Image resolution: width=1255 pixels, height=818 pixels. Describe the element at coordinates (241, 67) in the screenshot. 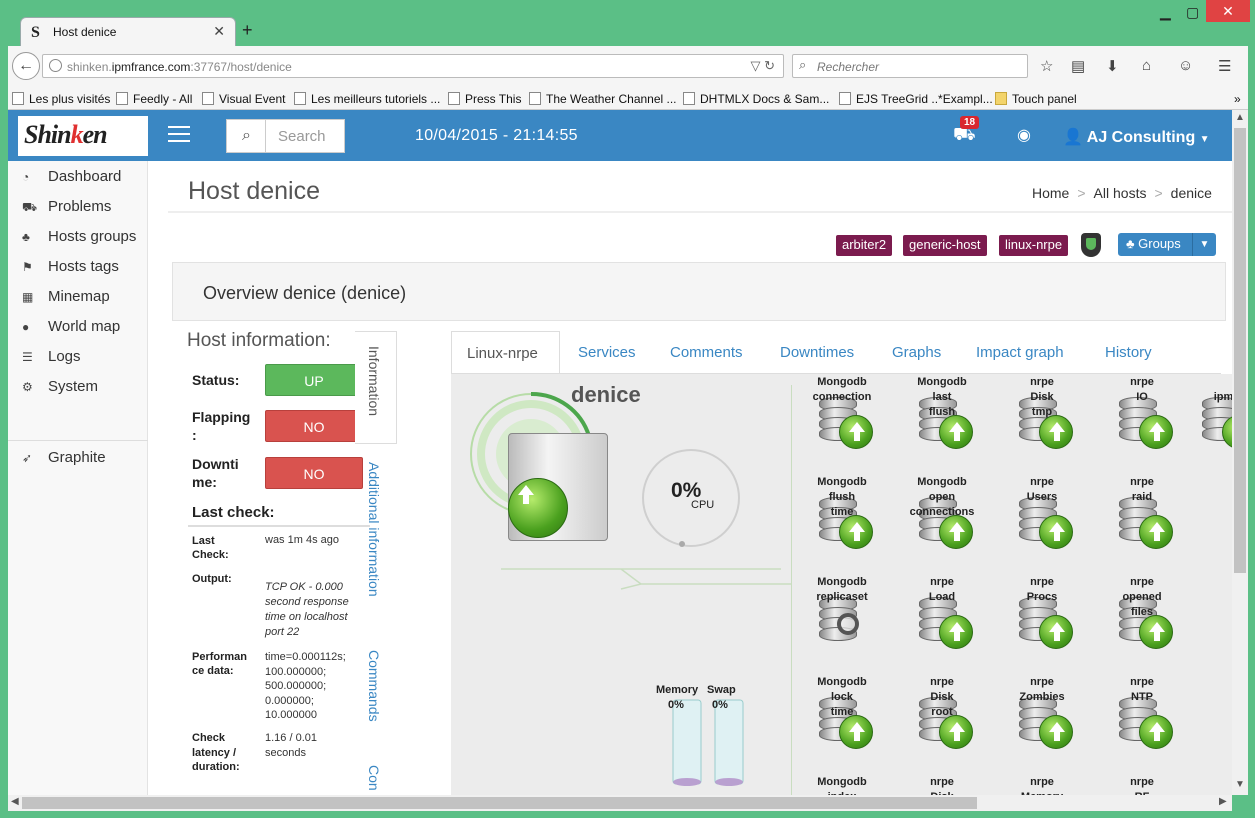

I see `url-path: :37767/host/denice` at that location.